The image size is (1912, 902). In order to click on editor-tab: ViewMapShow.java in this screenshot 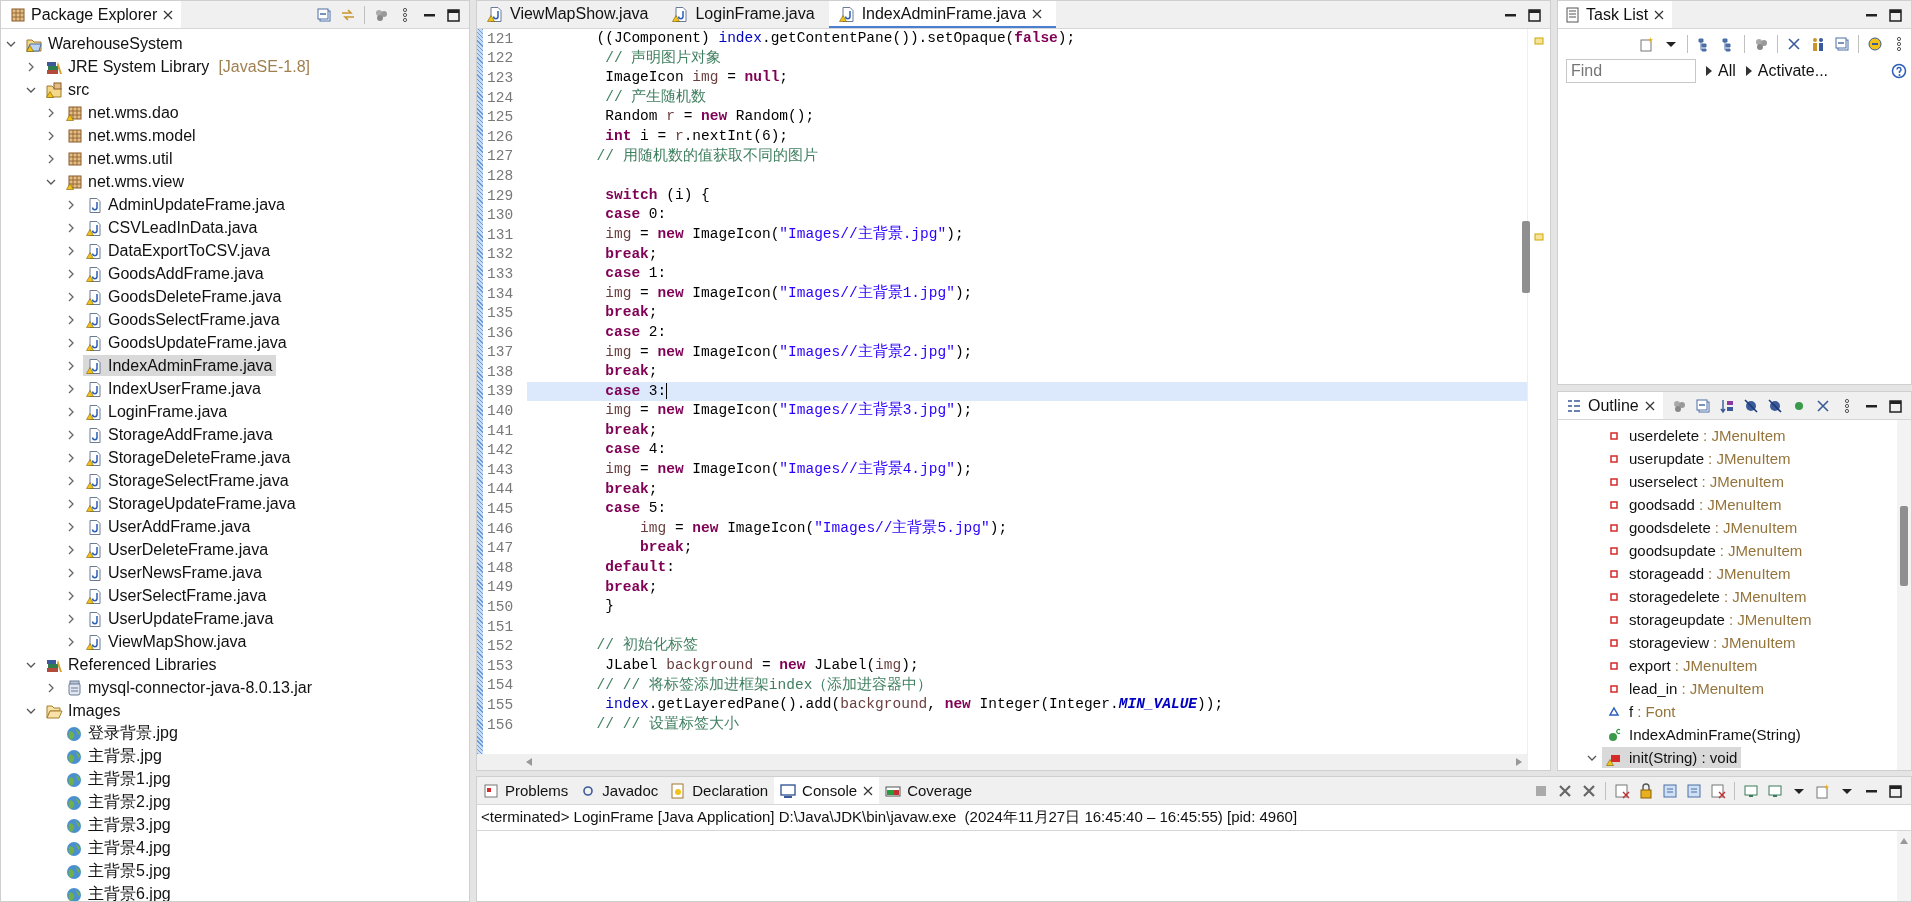, I will do `click(570, 14)`.